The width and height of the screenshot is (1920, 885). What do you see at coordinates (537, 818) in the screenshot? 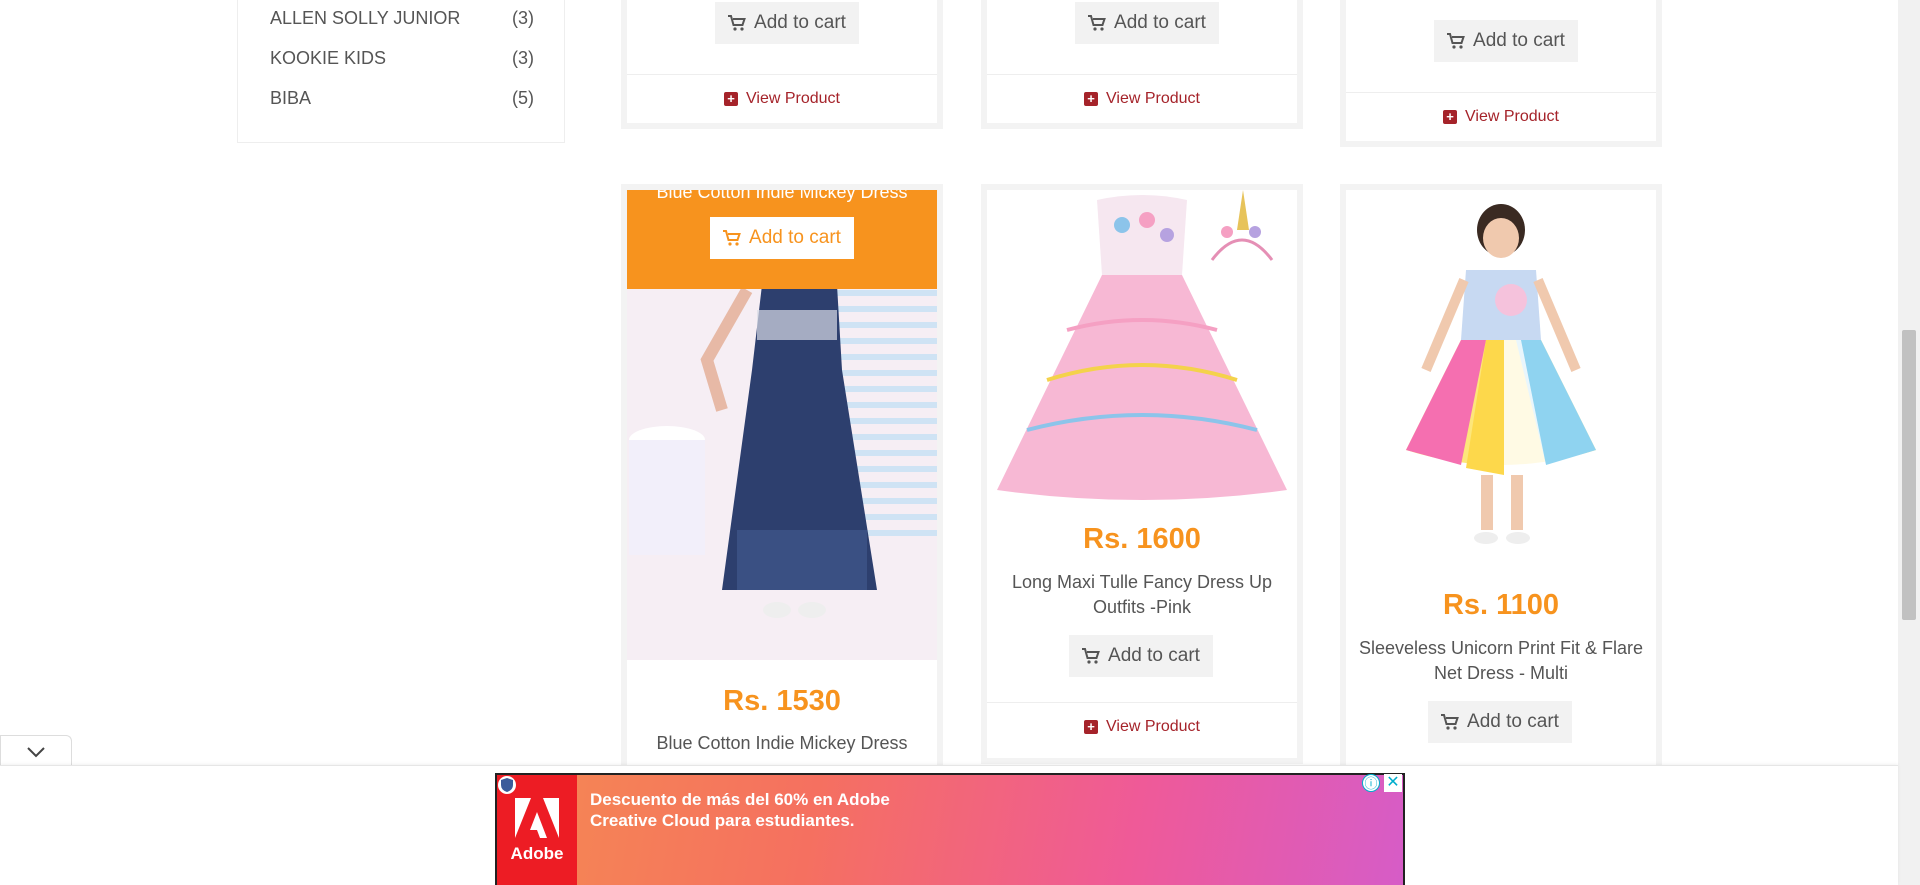
I see `adobe-logo-icon` at bounding box center [537, 818].